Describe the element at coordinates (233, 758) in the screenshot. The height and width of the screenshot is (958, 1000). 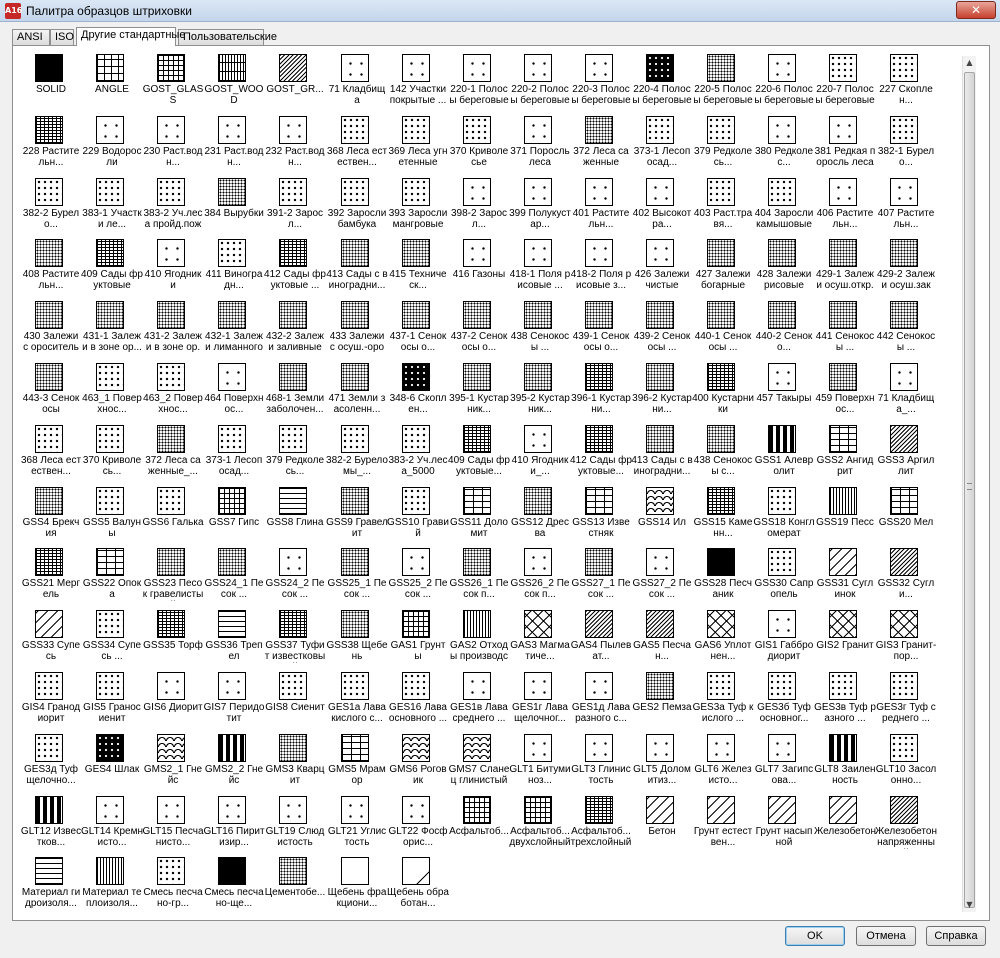
I see `pattern-cell: GMS2_2 Гнейс` at that location.